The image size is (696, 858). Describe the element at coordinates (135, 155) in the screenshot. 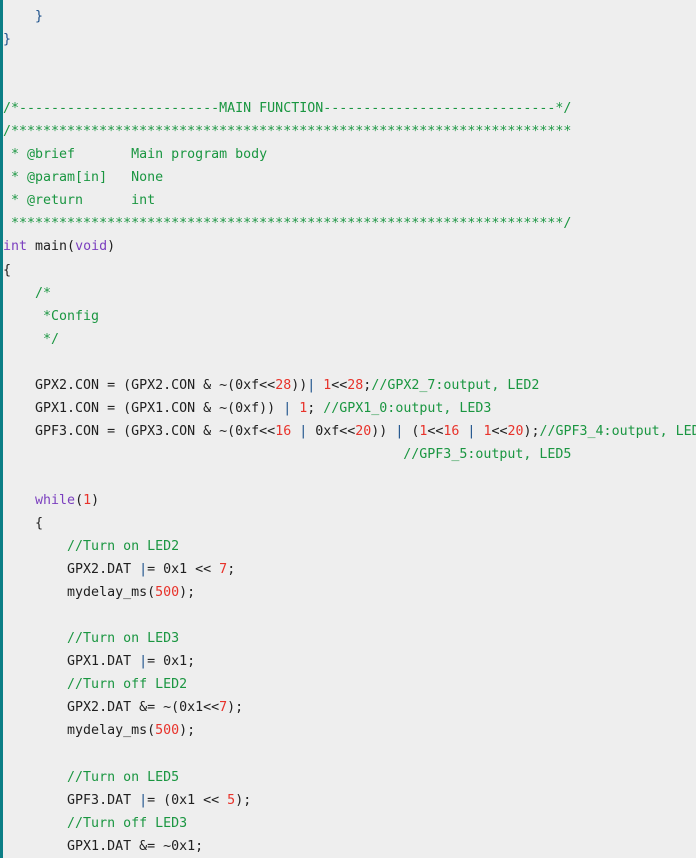

I see `code-token: * @brief Main program body` at that location.